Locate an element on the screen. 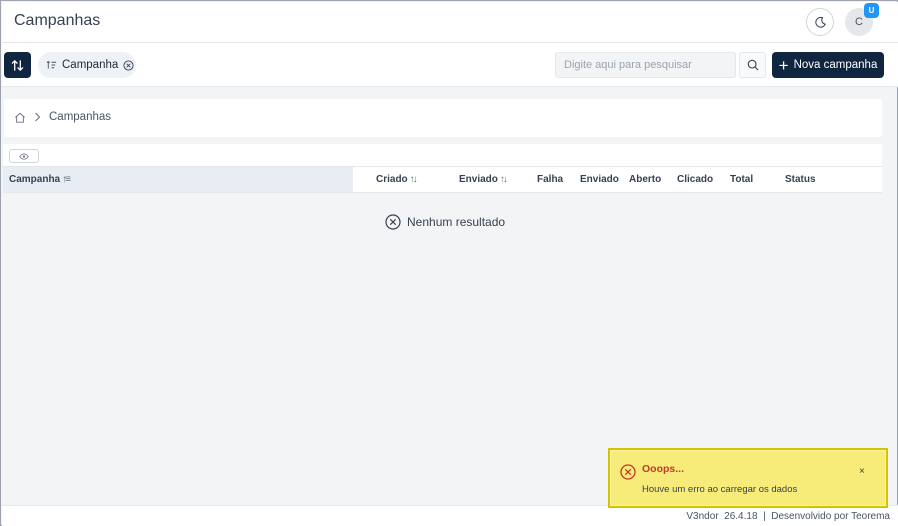 This screenshot has width=898, height=526. breadcrumb-current: Campanhas is located at coordinates (80, 117).